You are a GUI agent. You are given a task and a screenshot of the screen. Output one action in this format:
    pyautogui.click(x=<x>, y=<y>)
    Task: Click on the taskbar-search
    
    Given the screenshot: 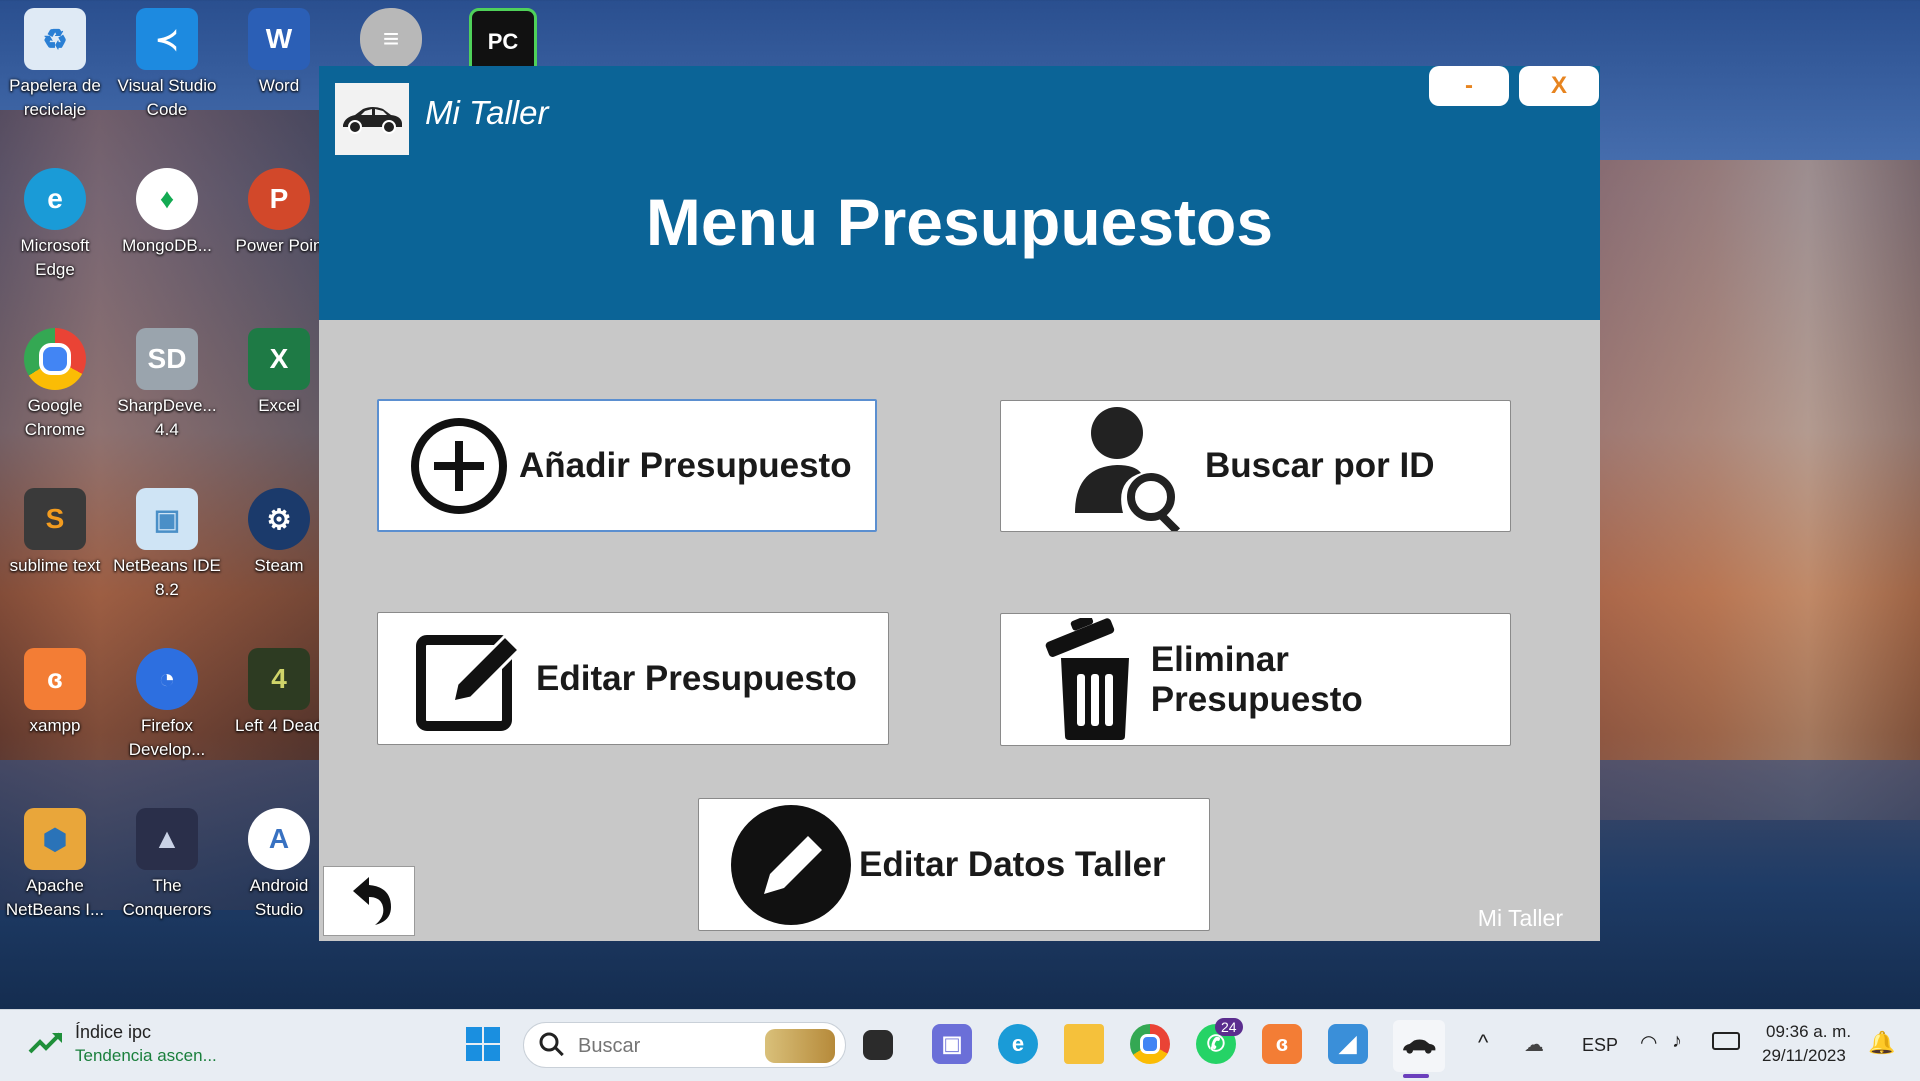 What is the action you would take?
    pyautogui.click(x=684, y=1045)
    